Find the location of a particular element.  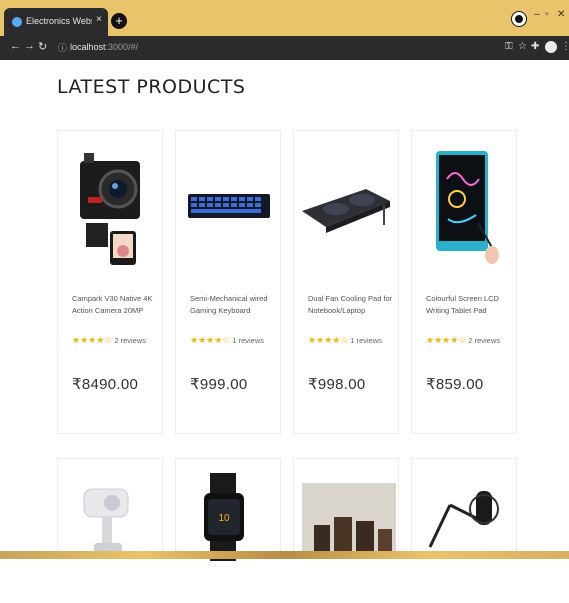

url-text: localhost:3000/#/ is located at coordinates (104, 47).